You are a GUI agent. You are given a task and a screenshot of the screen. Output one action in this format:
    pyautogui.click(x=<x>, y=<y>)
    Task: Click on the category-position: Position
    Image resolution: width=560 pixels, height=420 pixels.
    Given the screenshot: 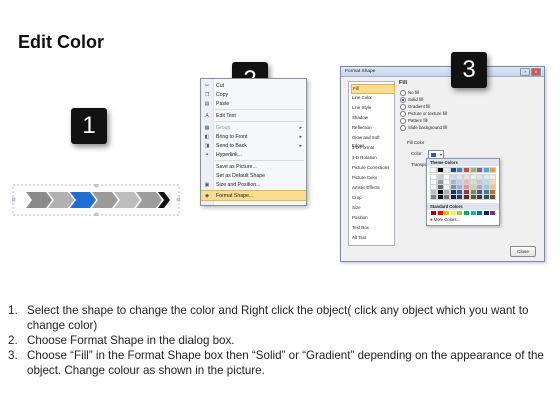 What is the action you would take?
    pyautogui.click(x=372, y=218)
    